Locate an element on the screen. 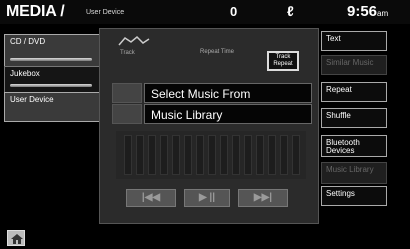 Image resolution: width=410 pixels, height=249 pixels. tab-jukebox: Jukebox is located at coordinates (53, 80).